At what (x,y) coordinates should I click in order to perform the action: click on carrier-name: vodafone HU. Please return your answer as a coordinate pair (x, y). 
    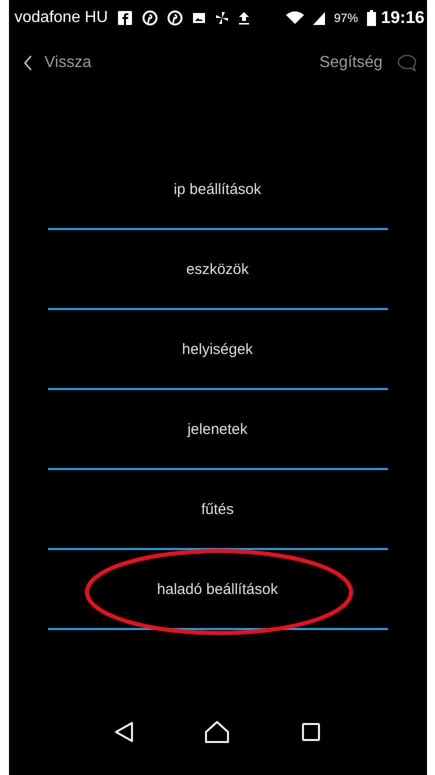
    Looking at the image, I should click on (61, 18).